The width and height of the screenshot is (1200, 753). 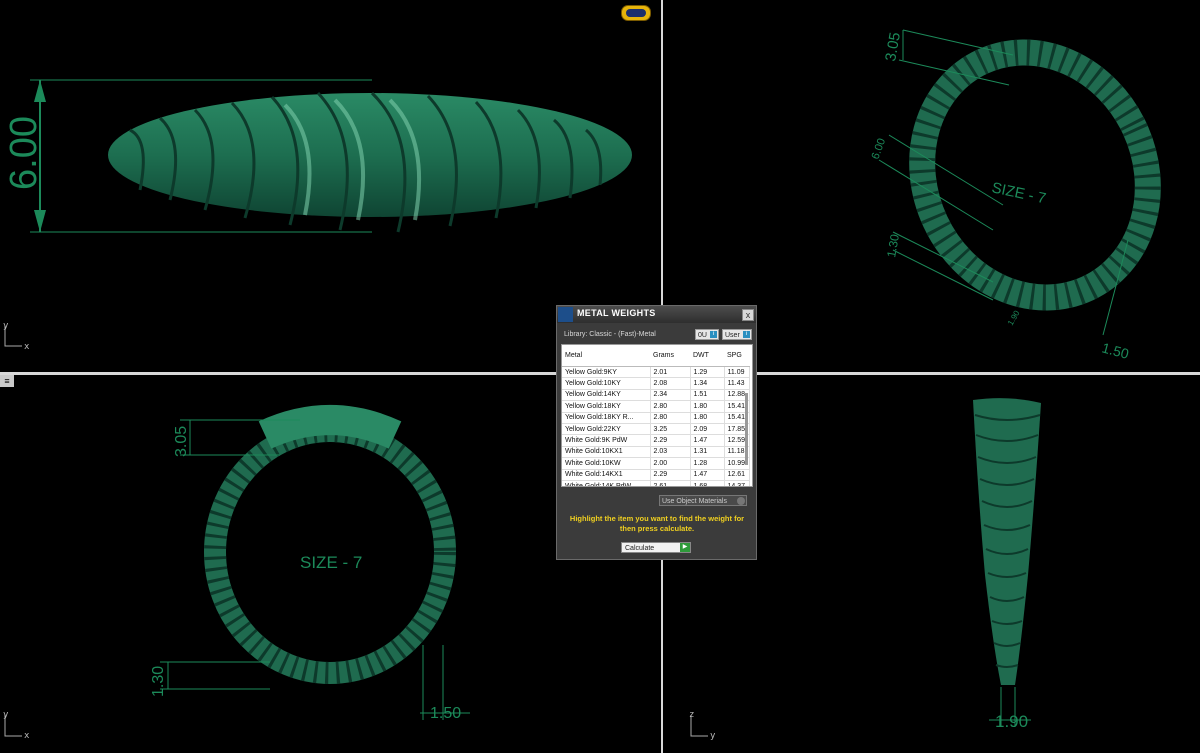 What do you see at coordinates (694, 501) in the screenshot?
I see `use-object-materials-label: Use Object Materials` at bounding box center [694, 501].